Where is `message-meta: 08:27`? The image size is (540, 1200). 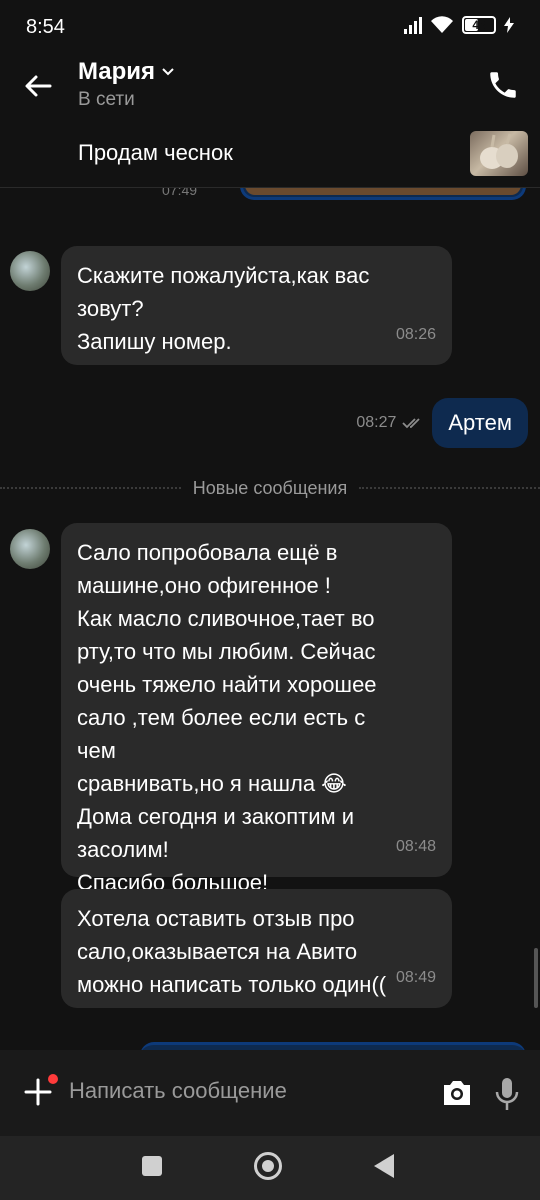
message-meta: 08:27 is located at coordinates (389, 423).